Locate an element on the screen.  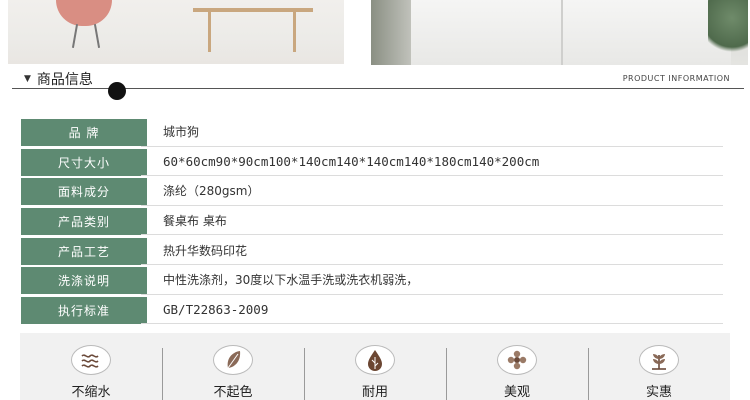
feature-item: 实惠 is located at coordinates (659, 366).